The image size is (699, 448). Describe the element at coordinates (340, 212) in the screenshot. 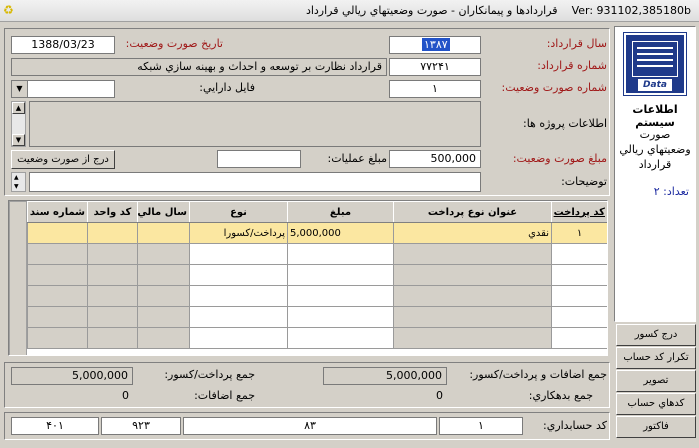

I see `col-amount: مبلغ` at that location.